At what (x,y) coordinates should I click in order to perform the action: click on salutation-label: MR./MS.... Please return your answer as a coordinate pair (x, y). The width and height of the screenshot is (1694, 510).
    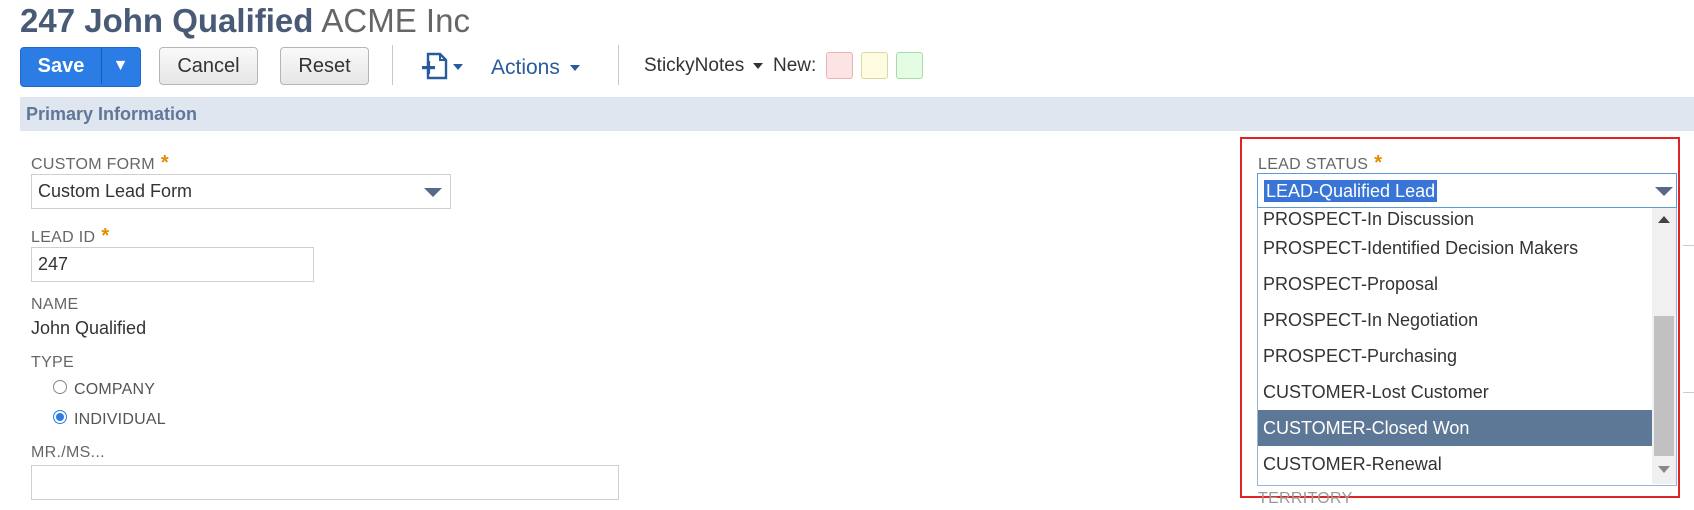
    Looking at the image, I should click on (68, 452).